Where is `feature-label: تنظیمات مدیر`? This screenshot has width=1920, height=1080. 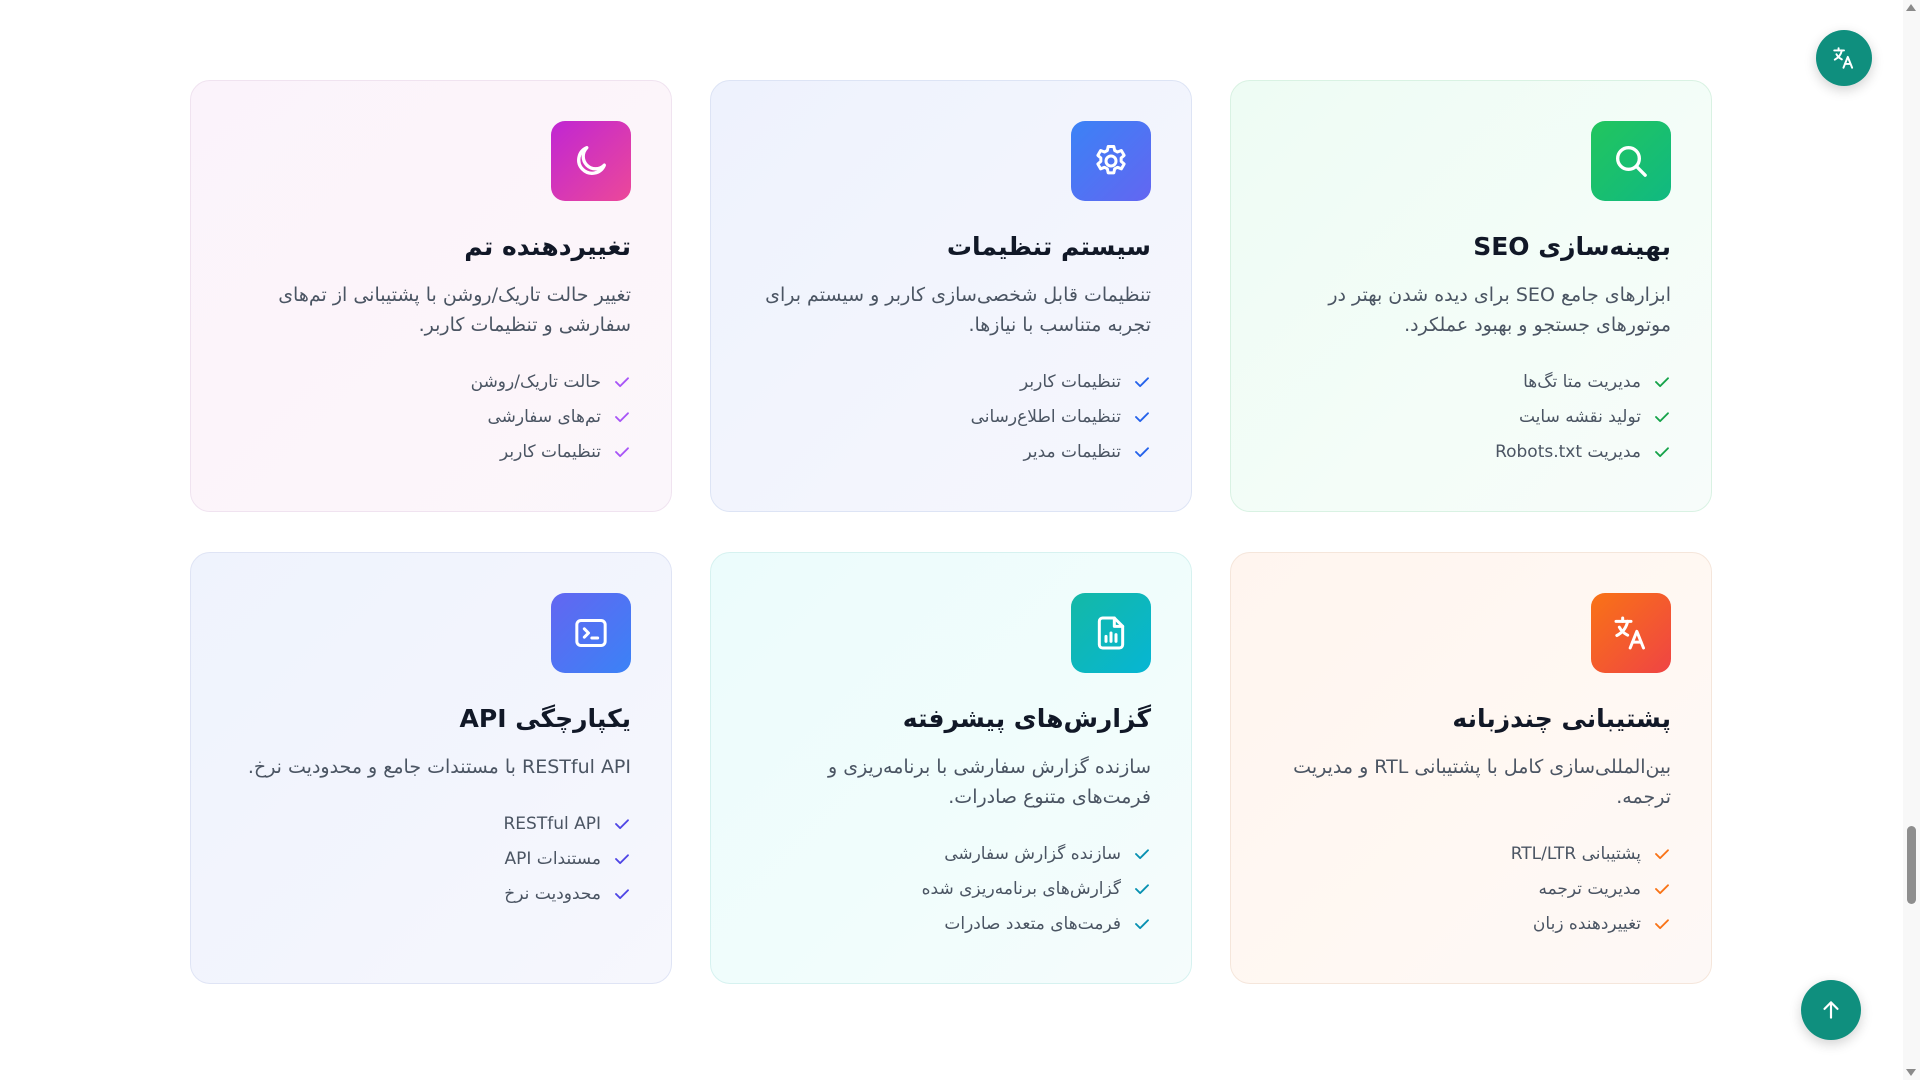 feature-label: تنظیمات مدیر is located at coordinates (1072, 452).